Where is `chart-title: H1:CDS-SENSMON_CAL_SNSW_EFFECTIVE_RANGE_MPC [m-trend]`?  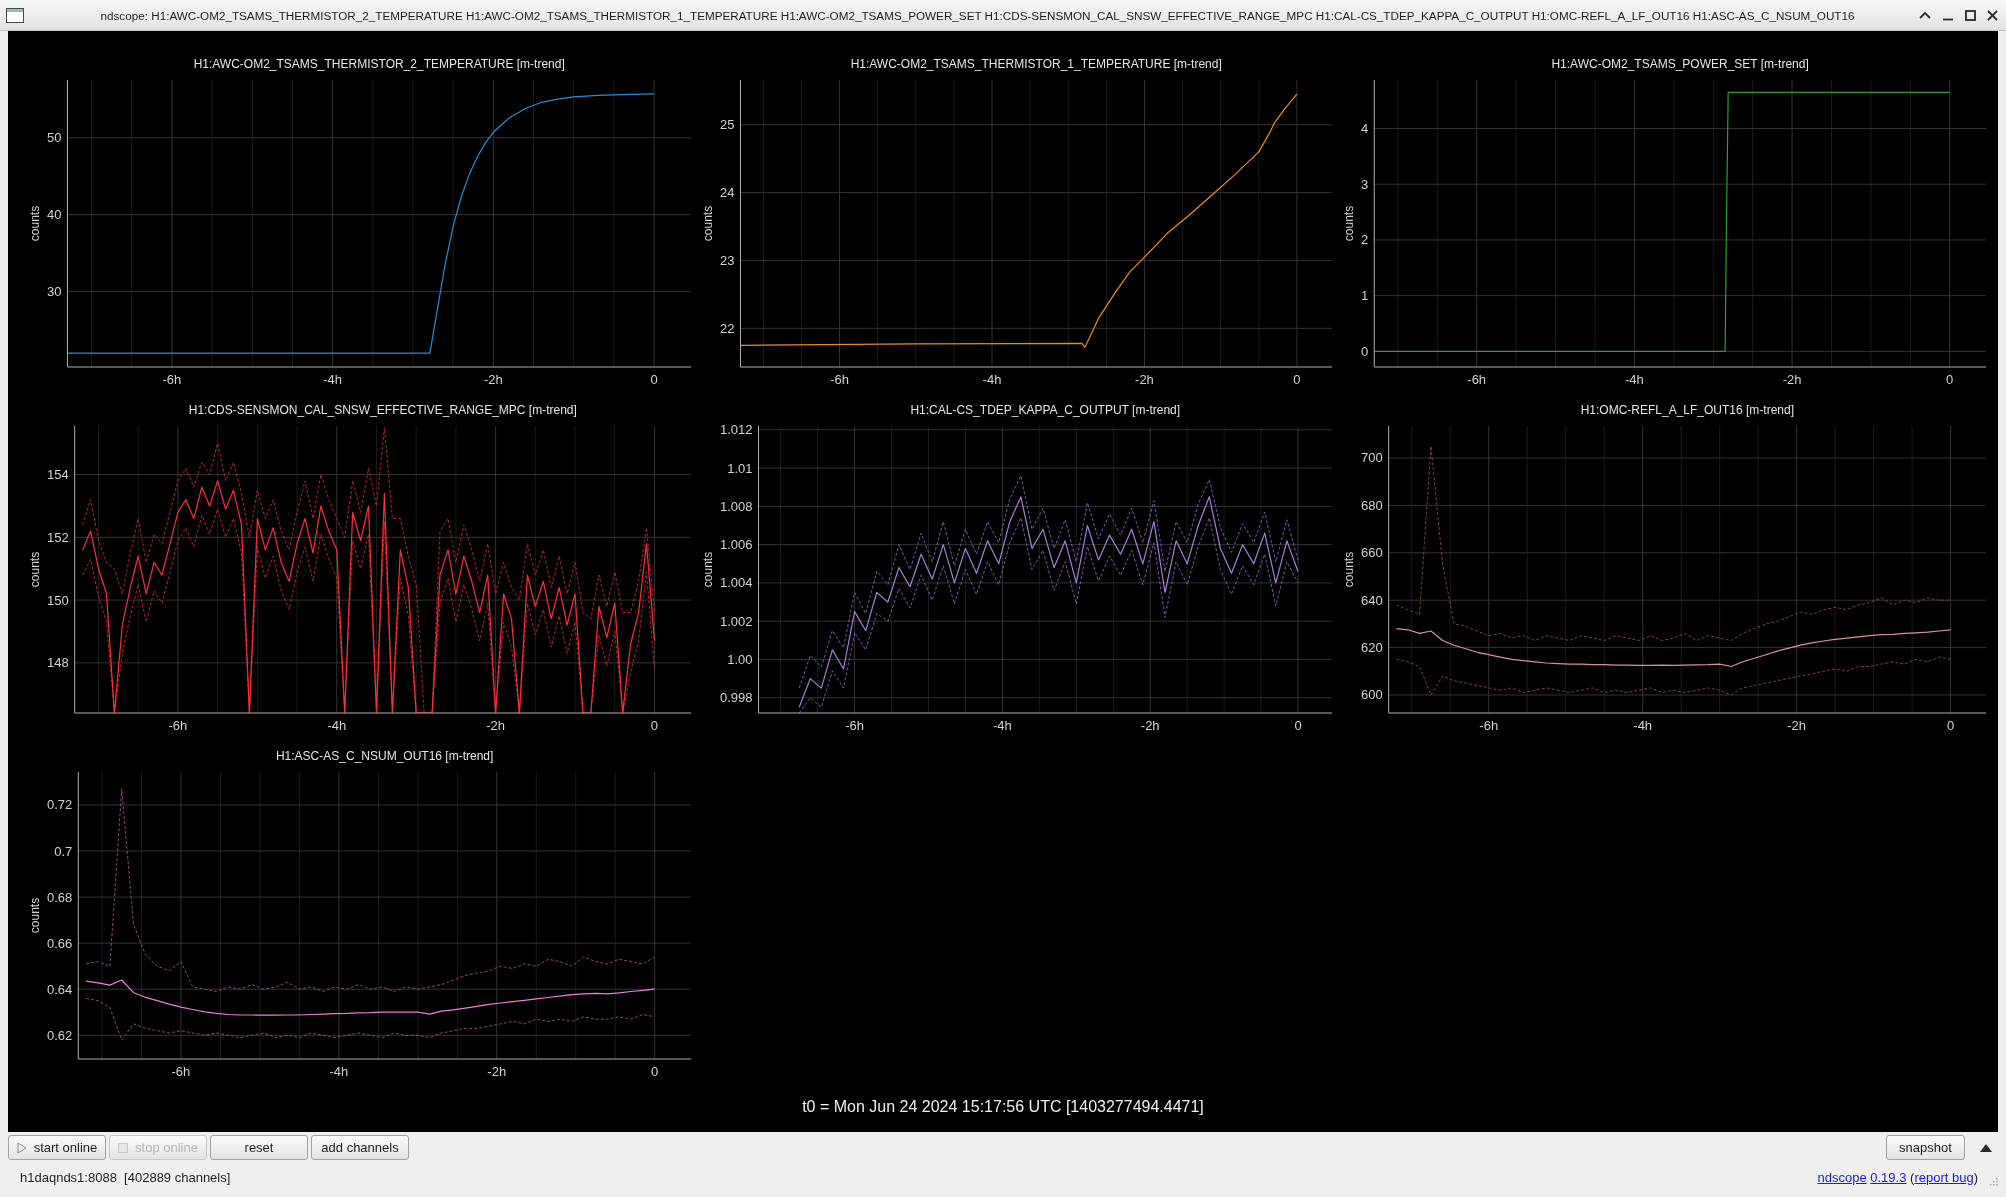
chart-title: H1:CDS-SENSMON_CAL_SNSW_EFFECTIVE_RANGE_MPC [m-trend] is located at coordinates (382, 410).